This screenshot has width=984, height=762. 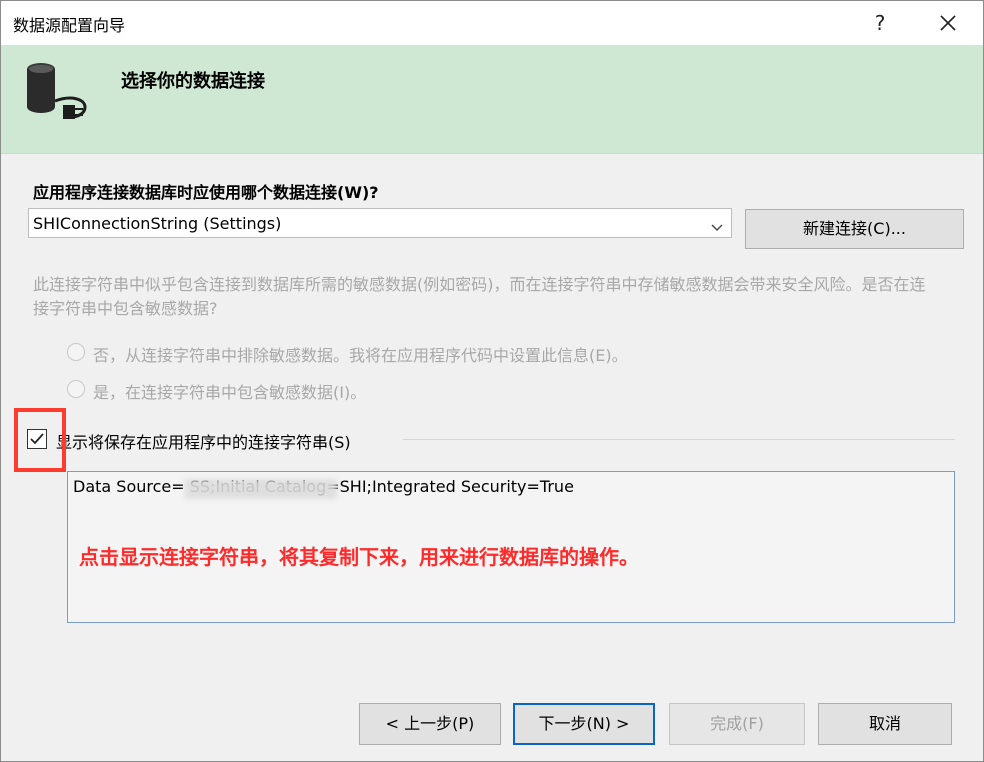 What do you see at coordinates (69, 25) in the screenshot?
I see `window-title: 数据源配置向导` at bounding box center [69, 25].